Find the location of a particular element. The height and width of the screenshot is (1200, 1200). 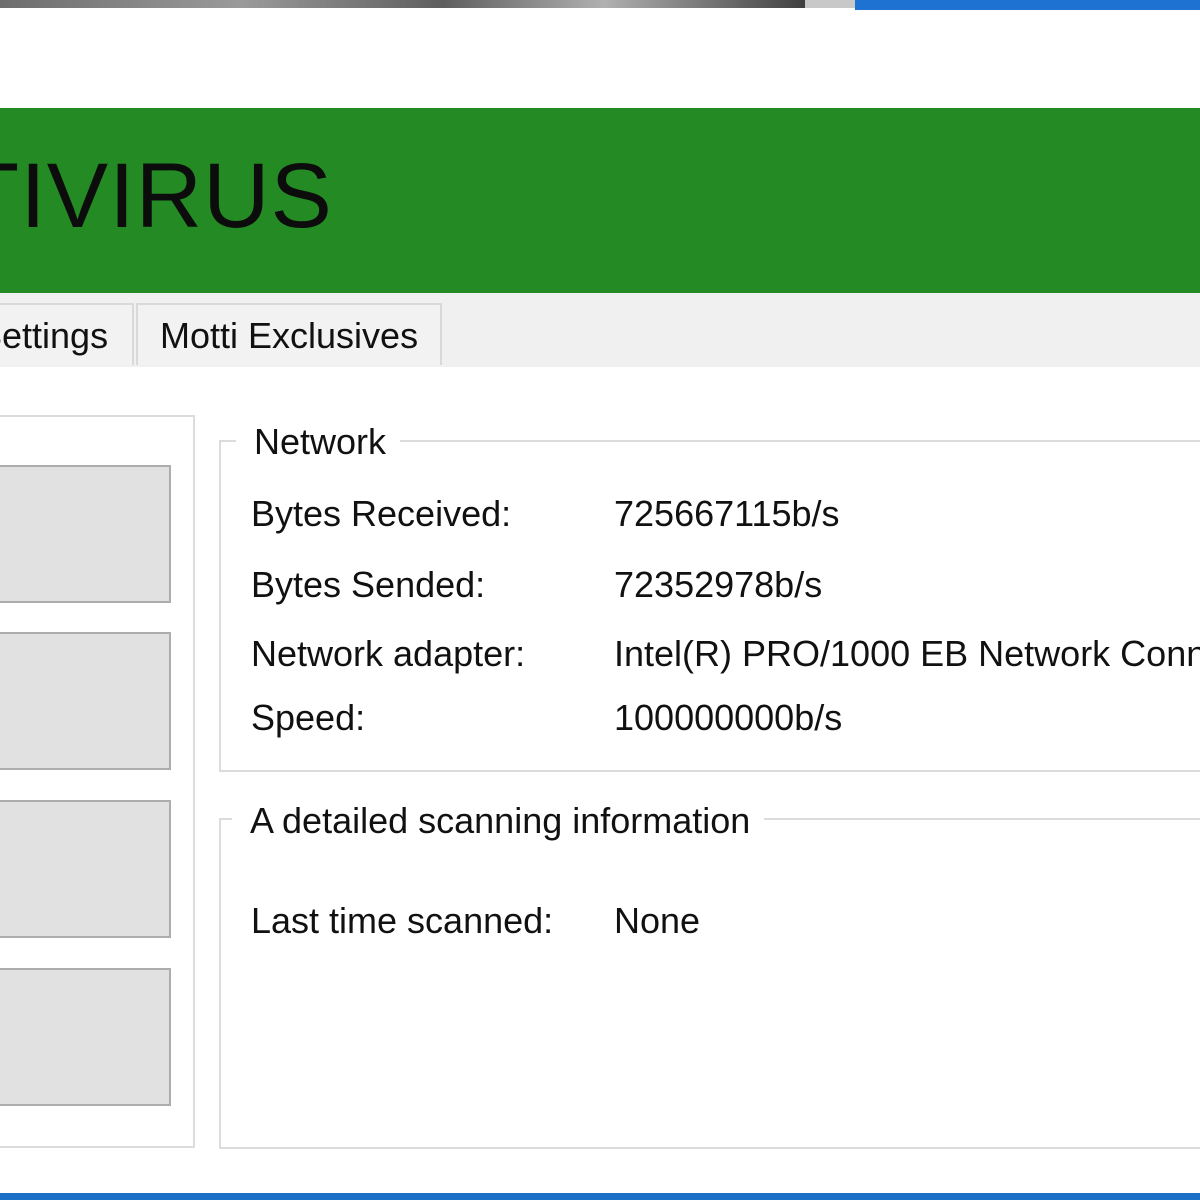

tab-settings: Settings is located at coordinates (67, 334).